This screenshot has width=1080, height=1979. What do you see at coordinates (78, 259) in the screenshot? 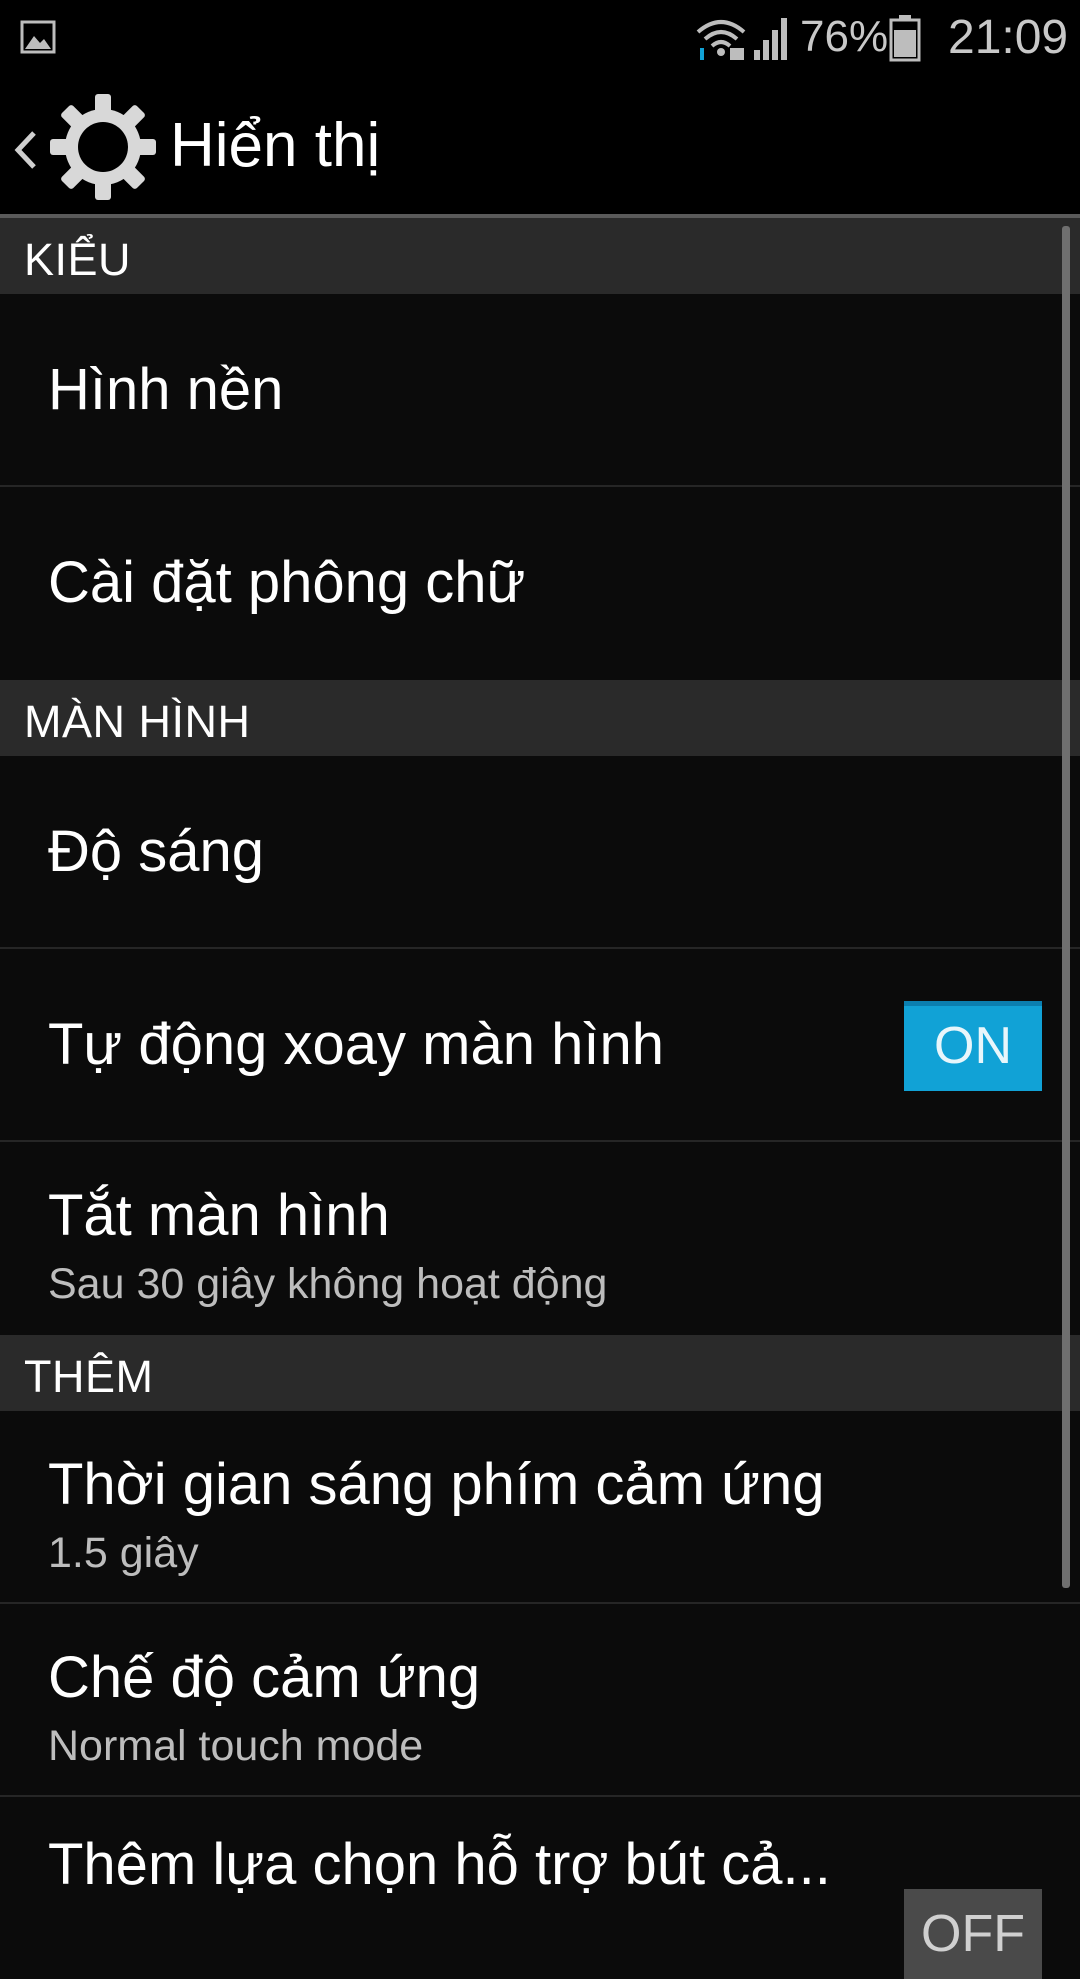
I see `section-header-label: KIỂU` at bounding box center [78, 259].